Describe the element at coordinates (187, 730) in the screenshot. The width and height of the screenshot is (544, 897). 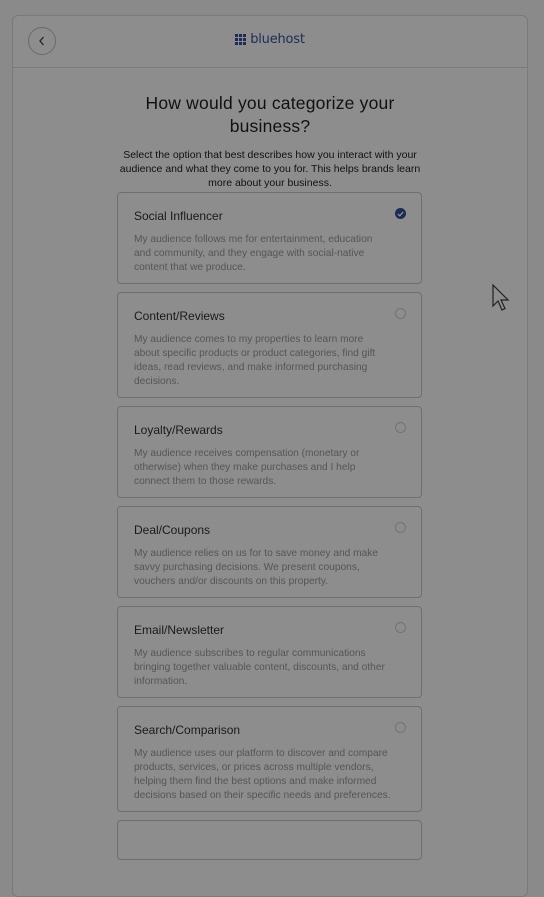
I see `option-title: Search/Comparison` at that location.